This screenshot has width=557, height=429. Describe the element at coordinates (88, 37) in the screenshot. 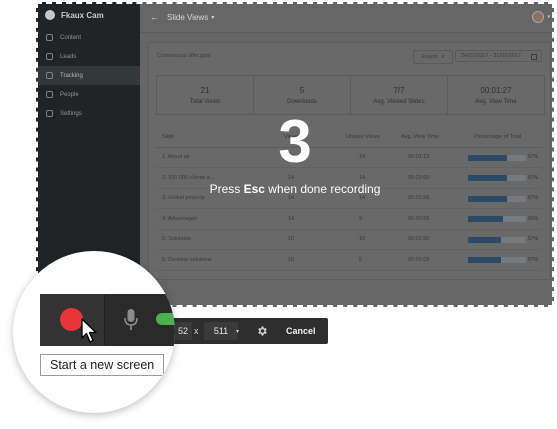

I see `sidebar-item-content: Content` at that location.